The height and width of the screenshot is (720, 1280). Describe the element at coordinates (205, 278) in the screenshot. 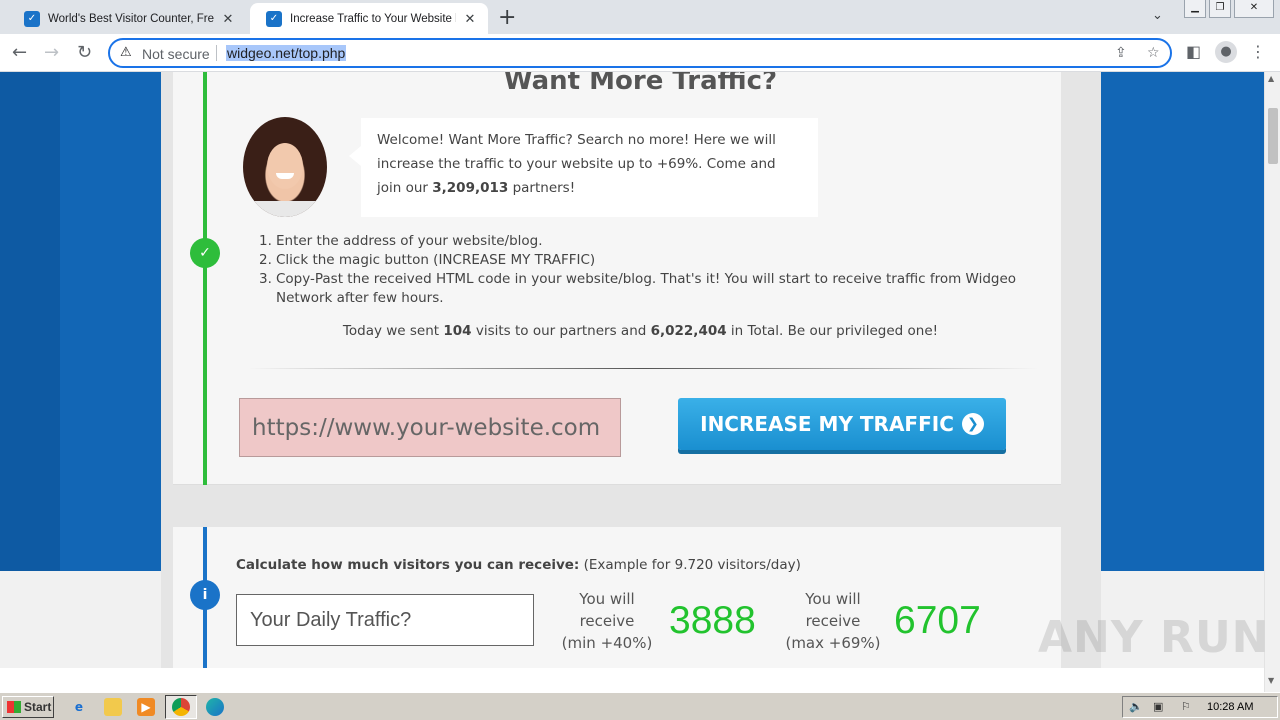

I see `green-accent-bar` at that location.